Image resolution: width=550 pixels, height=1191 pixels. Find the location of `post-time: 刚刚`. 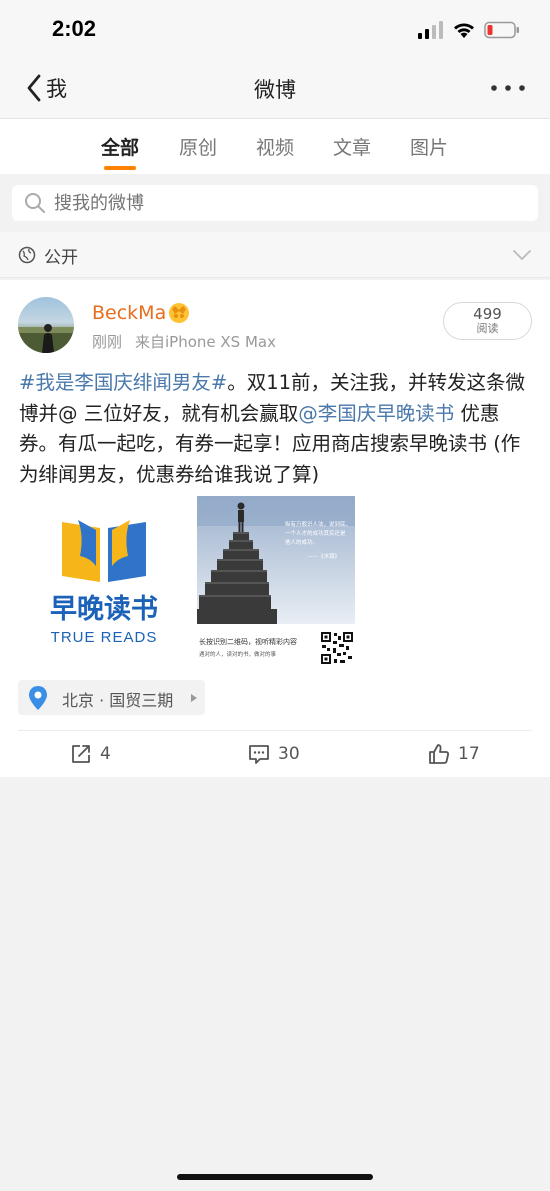

post-time: 刚刚 is located at coordinates (107, 342).